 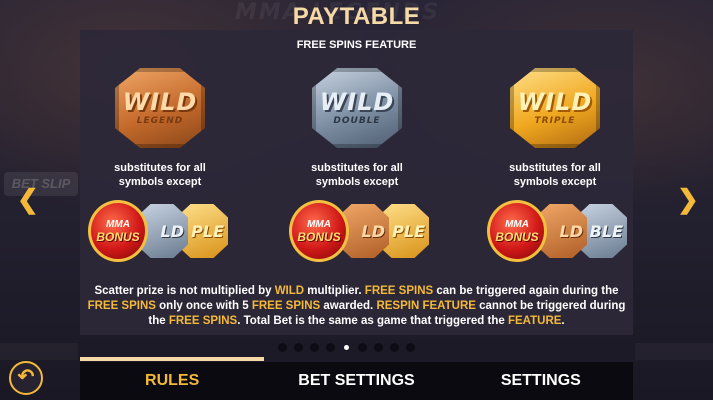 What do you see at coordinates (41, 184) in the screenshot?
I see `background-bet-slip: BET SLIP` at bounding box center [41, 184].